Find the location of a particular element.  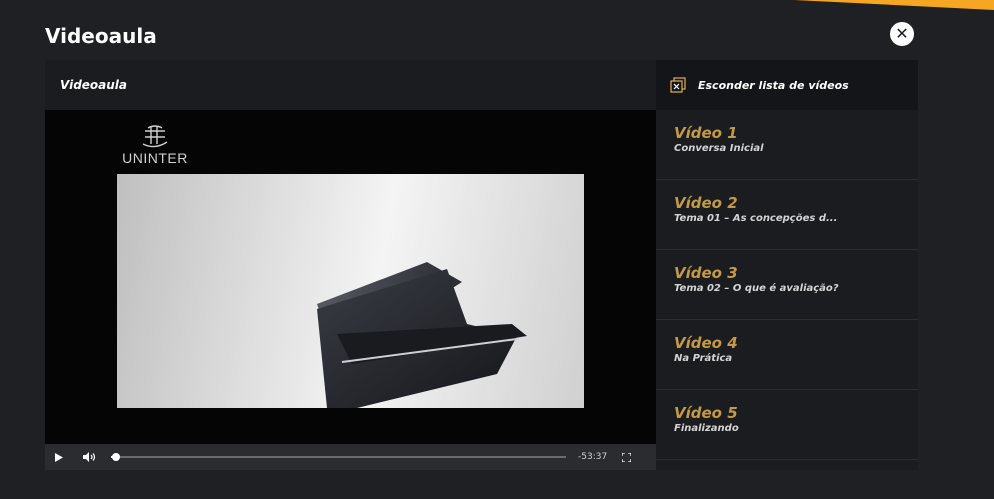

hide-list-label: Esconder lista de vídeos is located at coordinates (773, 85).